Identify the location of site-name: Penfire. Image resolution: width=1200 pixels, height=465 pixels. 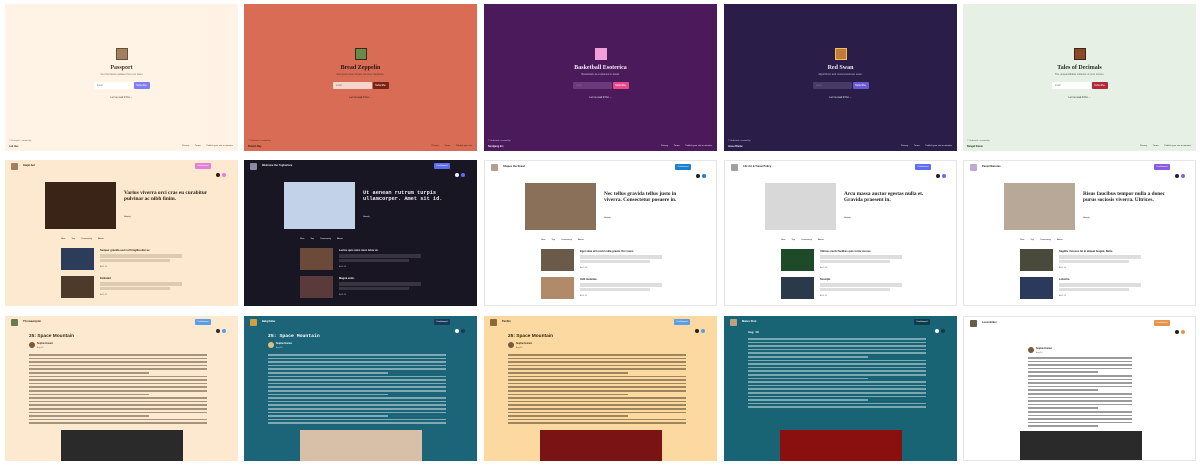
(506, 321).